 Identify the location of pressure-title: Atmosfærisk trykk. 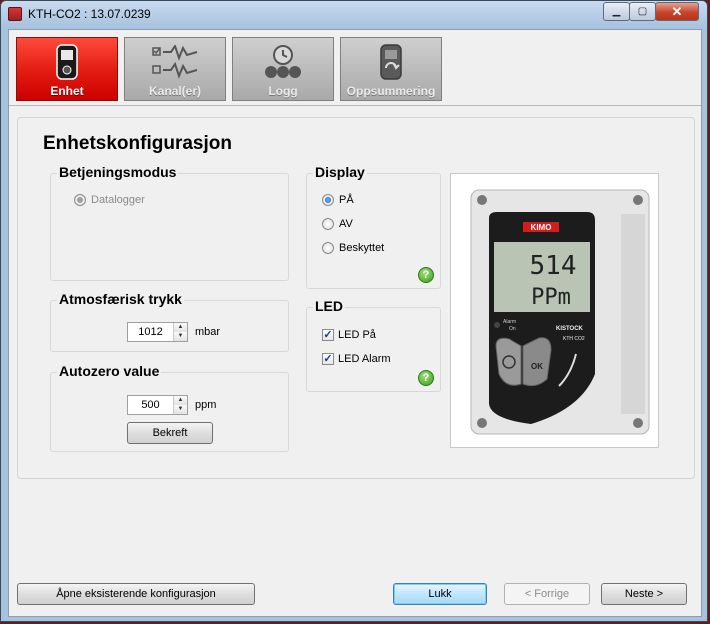
(120, 299).